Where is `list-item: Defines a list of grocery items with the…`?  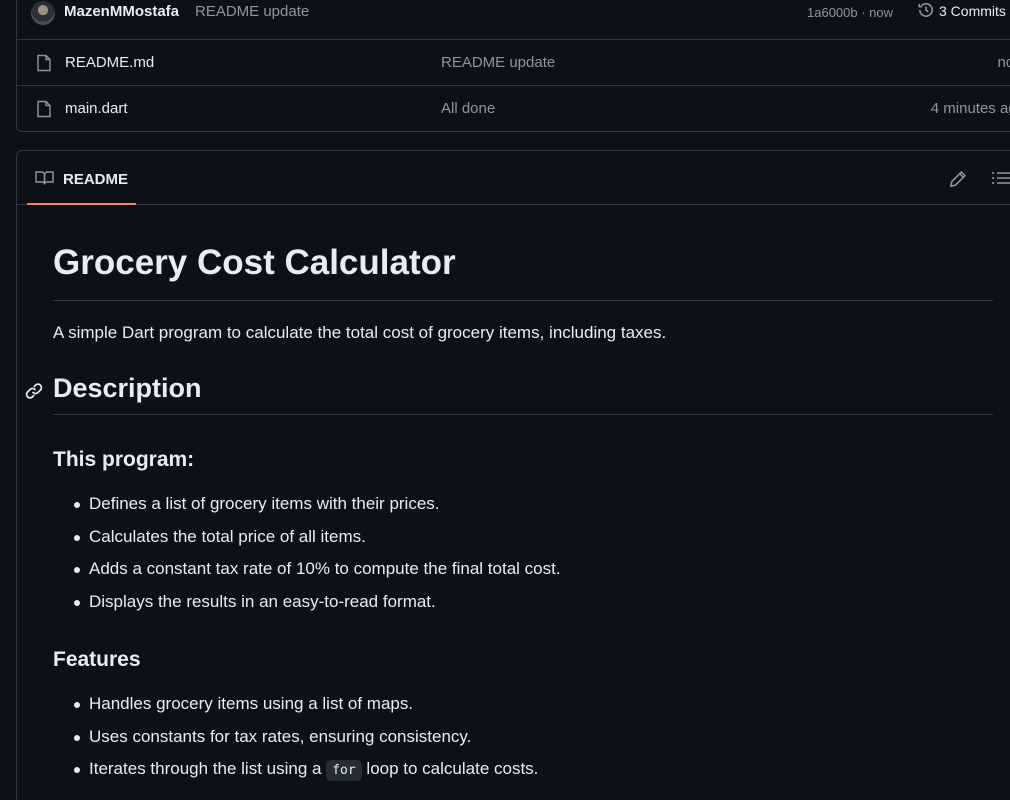 list-item: Defines a list of grocery items with the… is located at coordinates (307, 509).